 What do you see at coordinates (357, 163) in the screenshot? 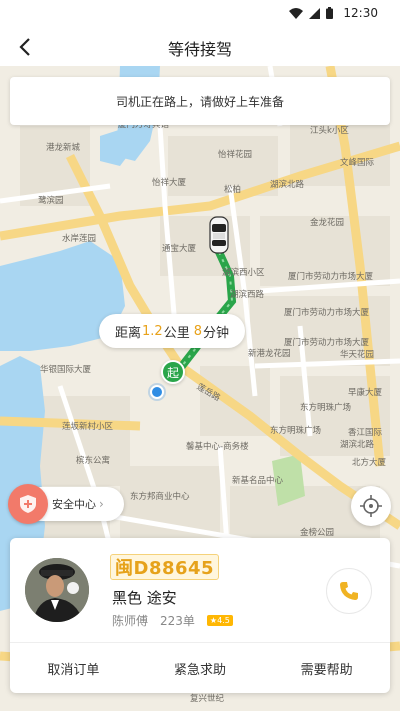
I see `map-label: 文峰国际` at bounding box center [357, 163].